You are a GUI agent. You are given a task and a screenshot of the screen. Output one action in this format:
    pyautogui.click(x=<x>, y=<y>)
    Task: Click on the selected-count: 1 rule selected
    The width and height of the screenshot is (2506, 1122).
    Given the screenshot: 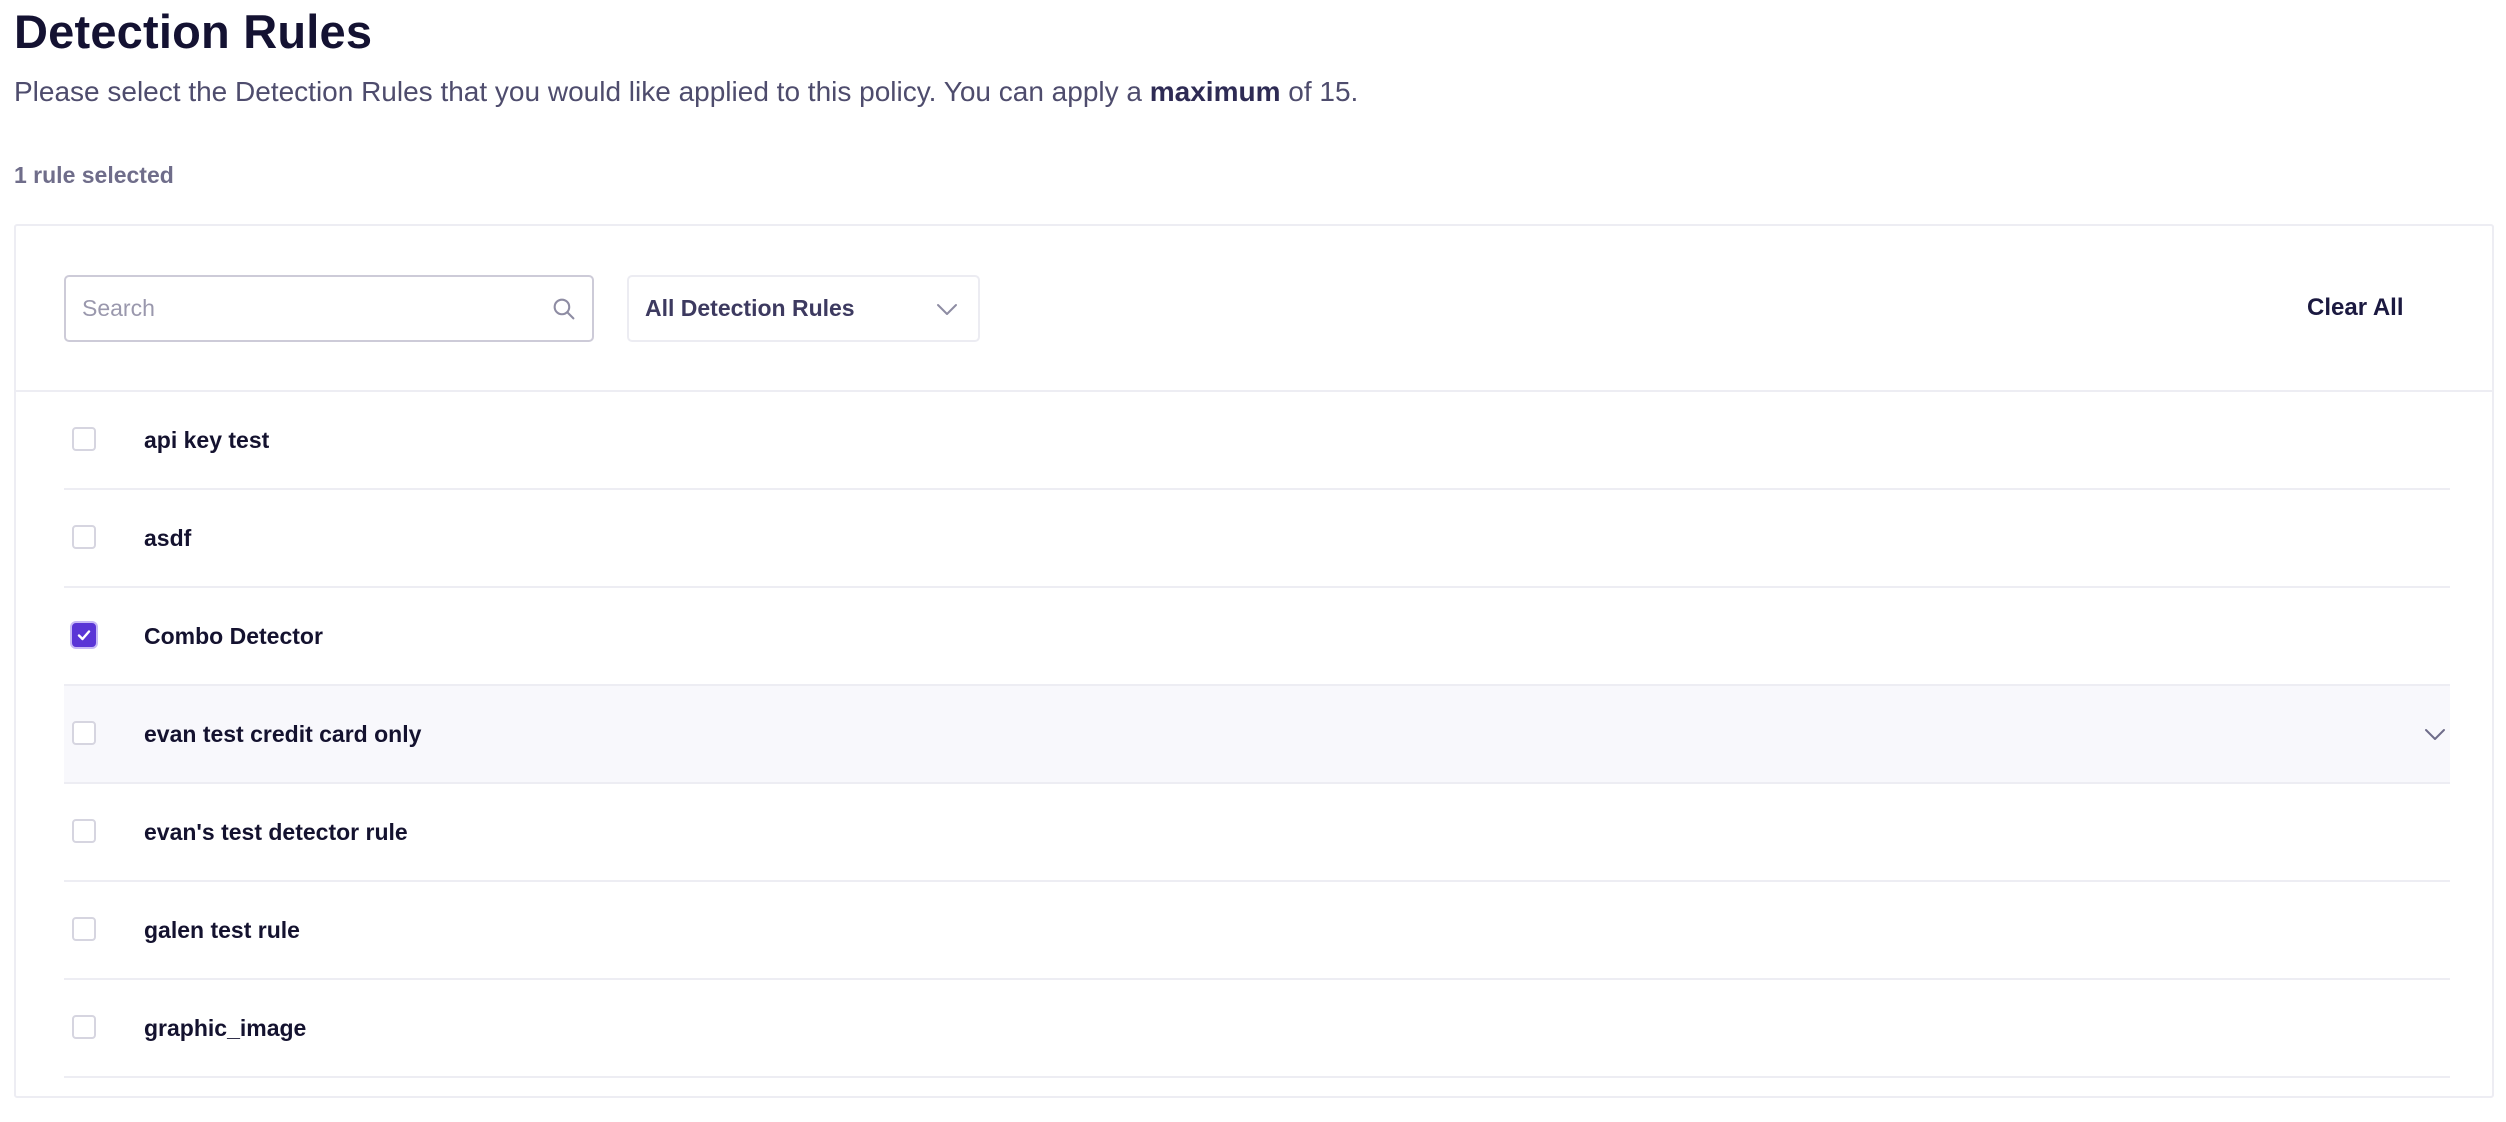 What is the action you would take?
    pyautogui.click(x=94, y=175)
    